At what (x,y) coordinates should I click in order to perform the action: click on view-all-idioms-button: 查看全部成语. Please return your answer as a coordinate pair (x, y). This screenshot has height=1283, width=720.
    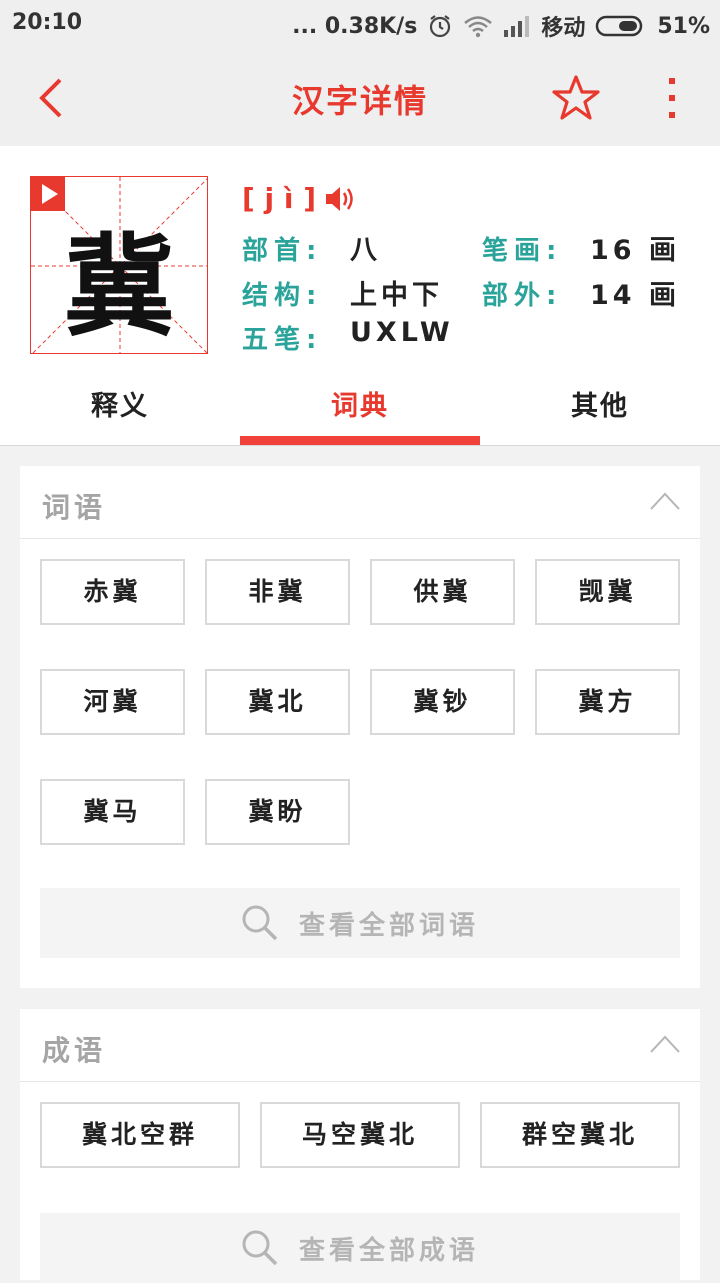
    Looking at the image, I should click on (360, 1248).